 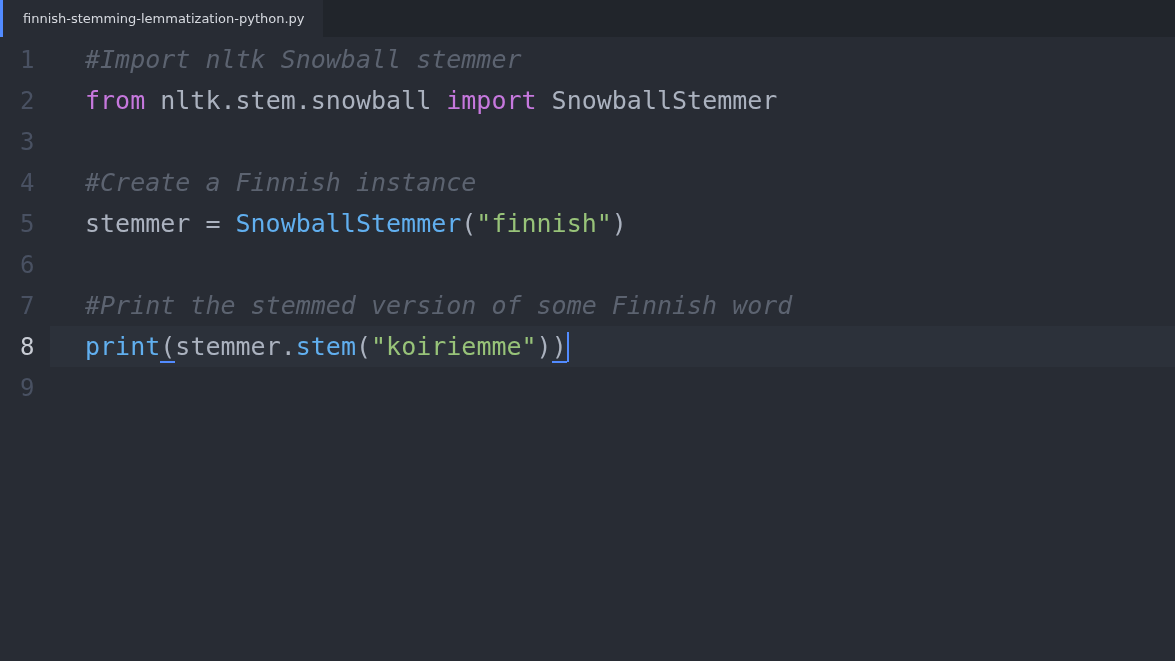 What do you see at coordinates (303, 59) in the screenshot?
I see `code-line: #Import nltk Snowball stemmer` at bounding box center [303, 59].